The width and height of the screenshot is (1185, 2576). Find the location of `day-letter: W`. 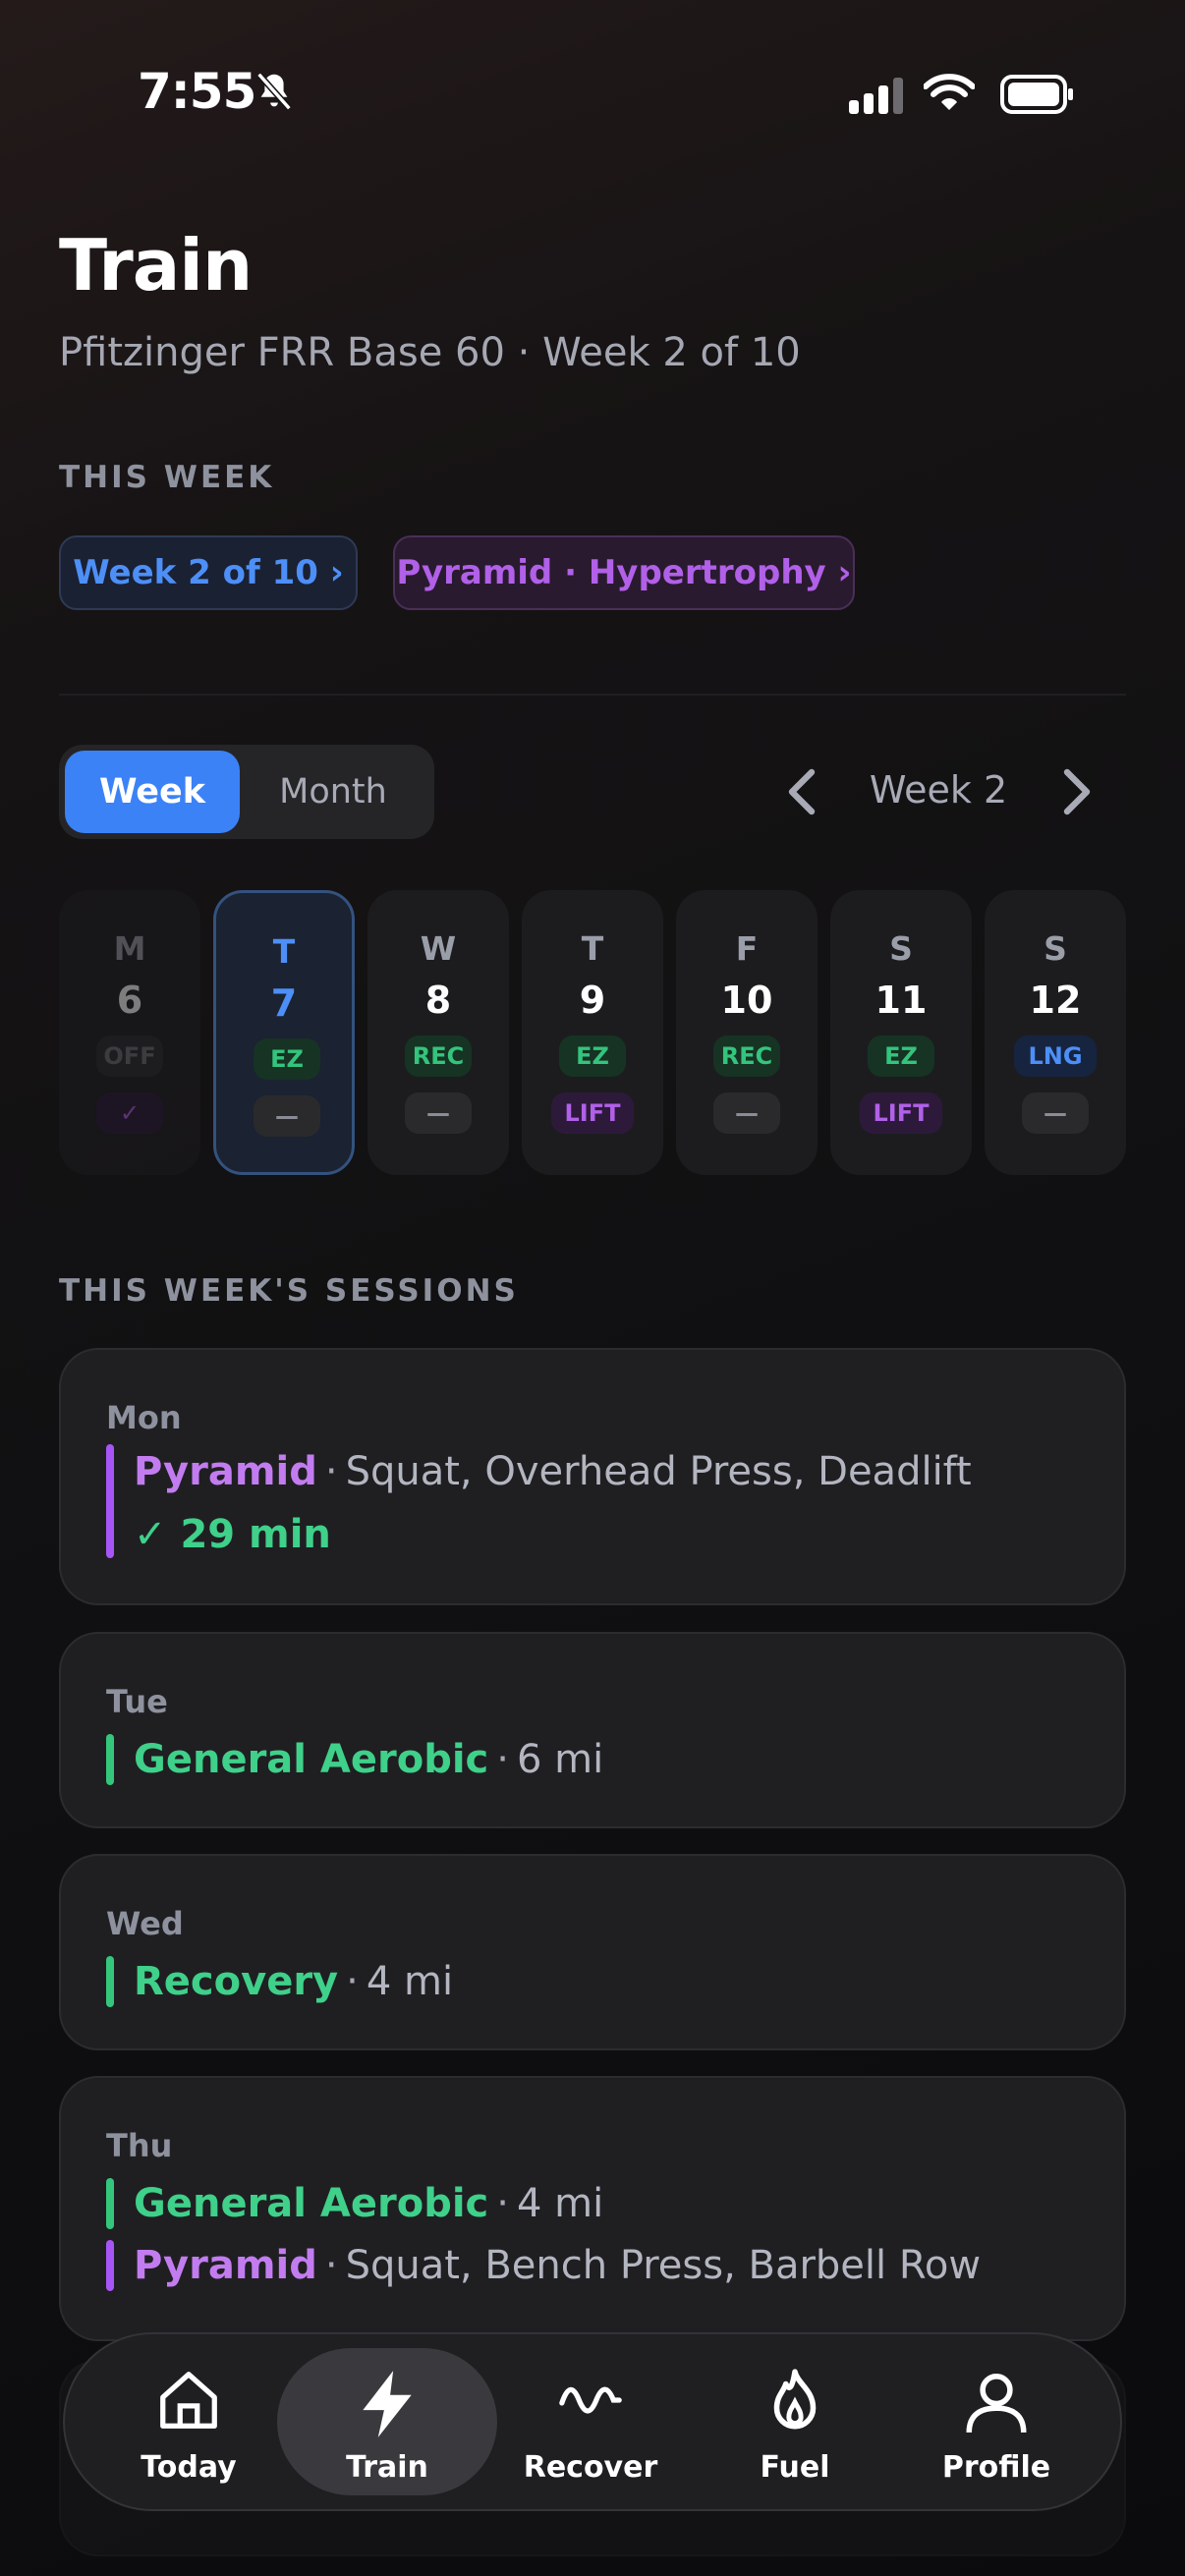

day-letter: W is located at coordinates (439, 948).